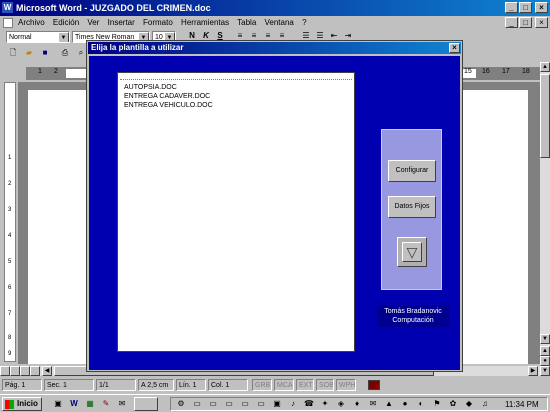 Image resolution: width=550 pixels, height=412 pixels. What do you see at coordinates (305, 385) in the screenshot?
I see `status-mode-ext: EXT` at bounding box center [305, 385].